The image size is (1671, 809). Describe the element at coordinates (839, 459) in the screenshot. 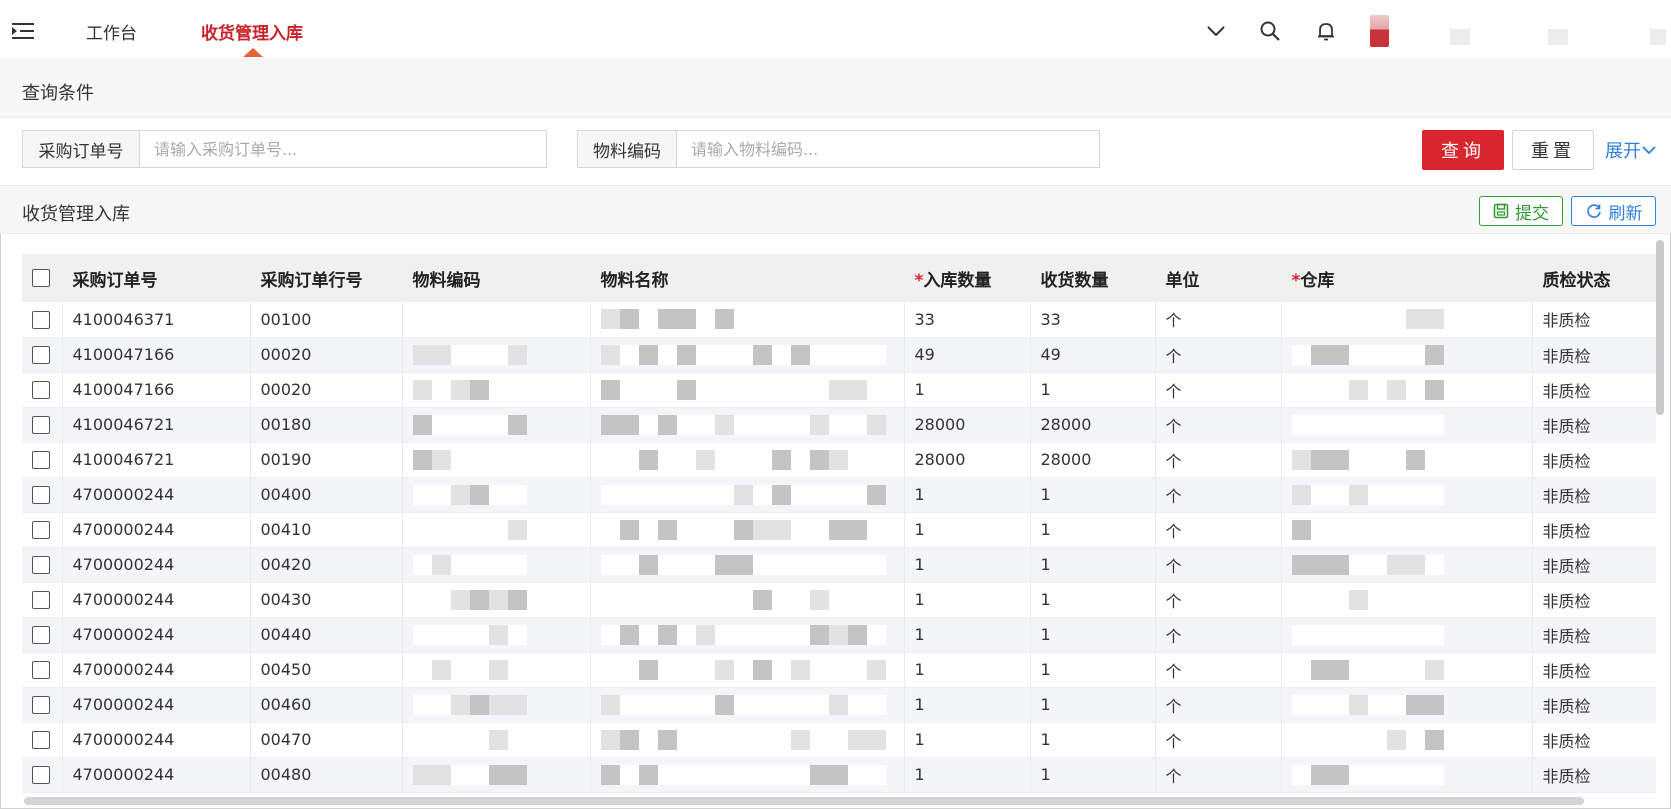

I see `table-row: 4100046721 00190 28000 28000 个非质检` at that location.